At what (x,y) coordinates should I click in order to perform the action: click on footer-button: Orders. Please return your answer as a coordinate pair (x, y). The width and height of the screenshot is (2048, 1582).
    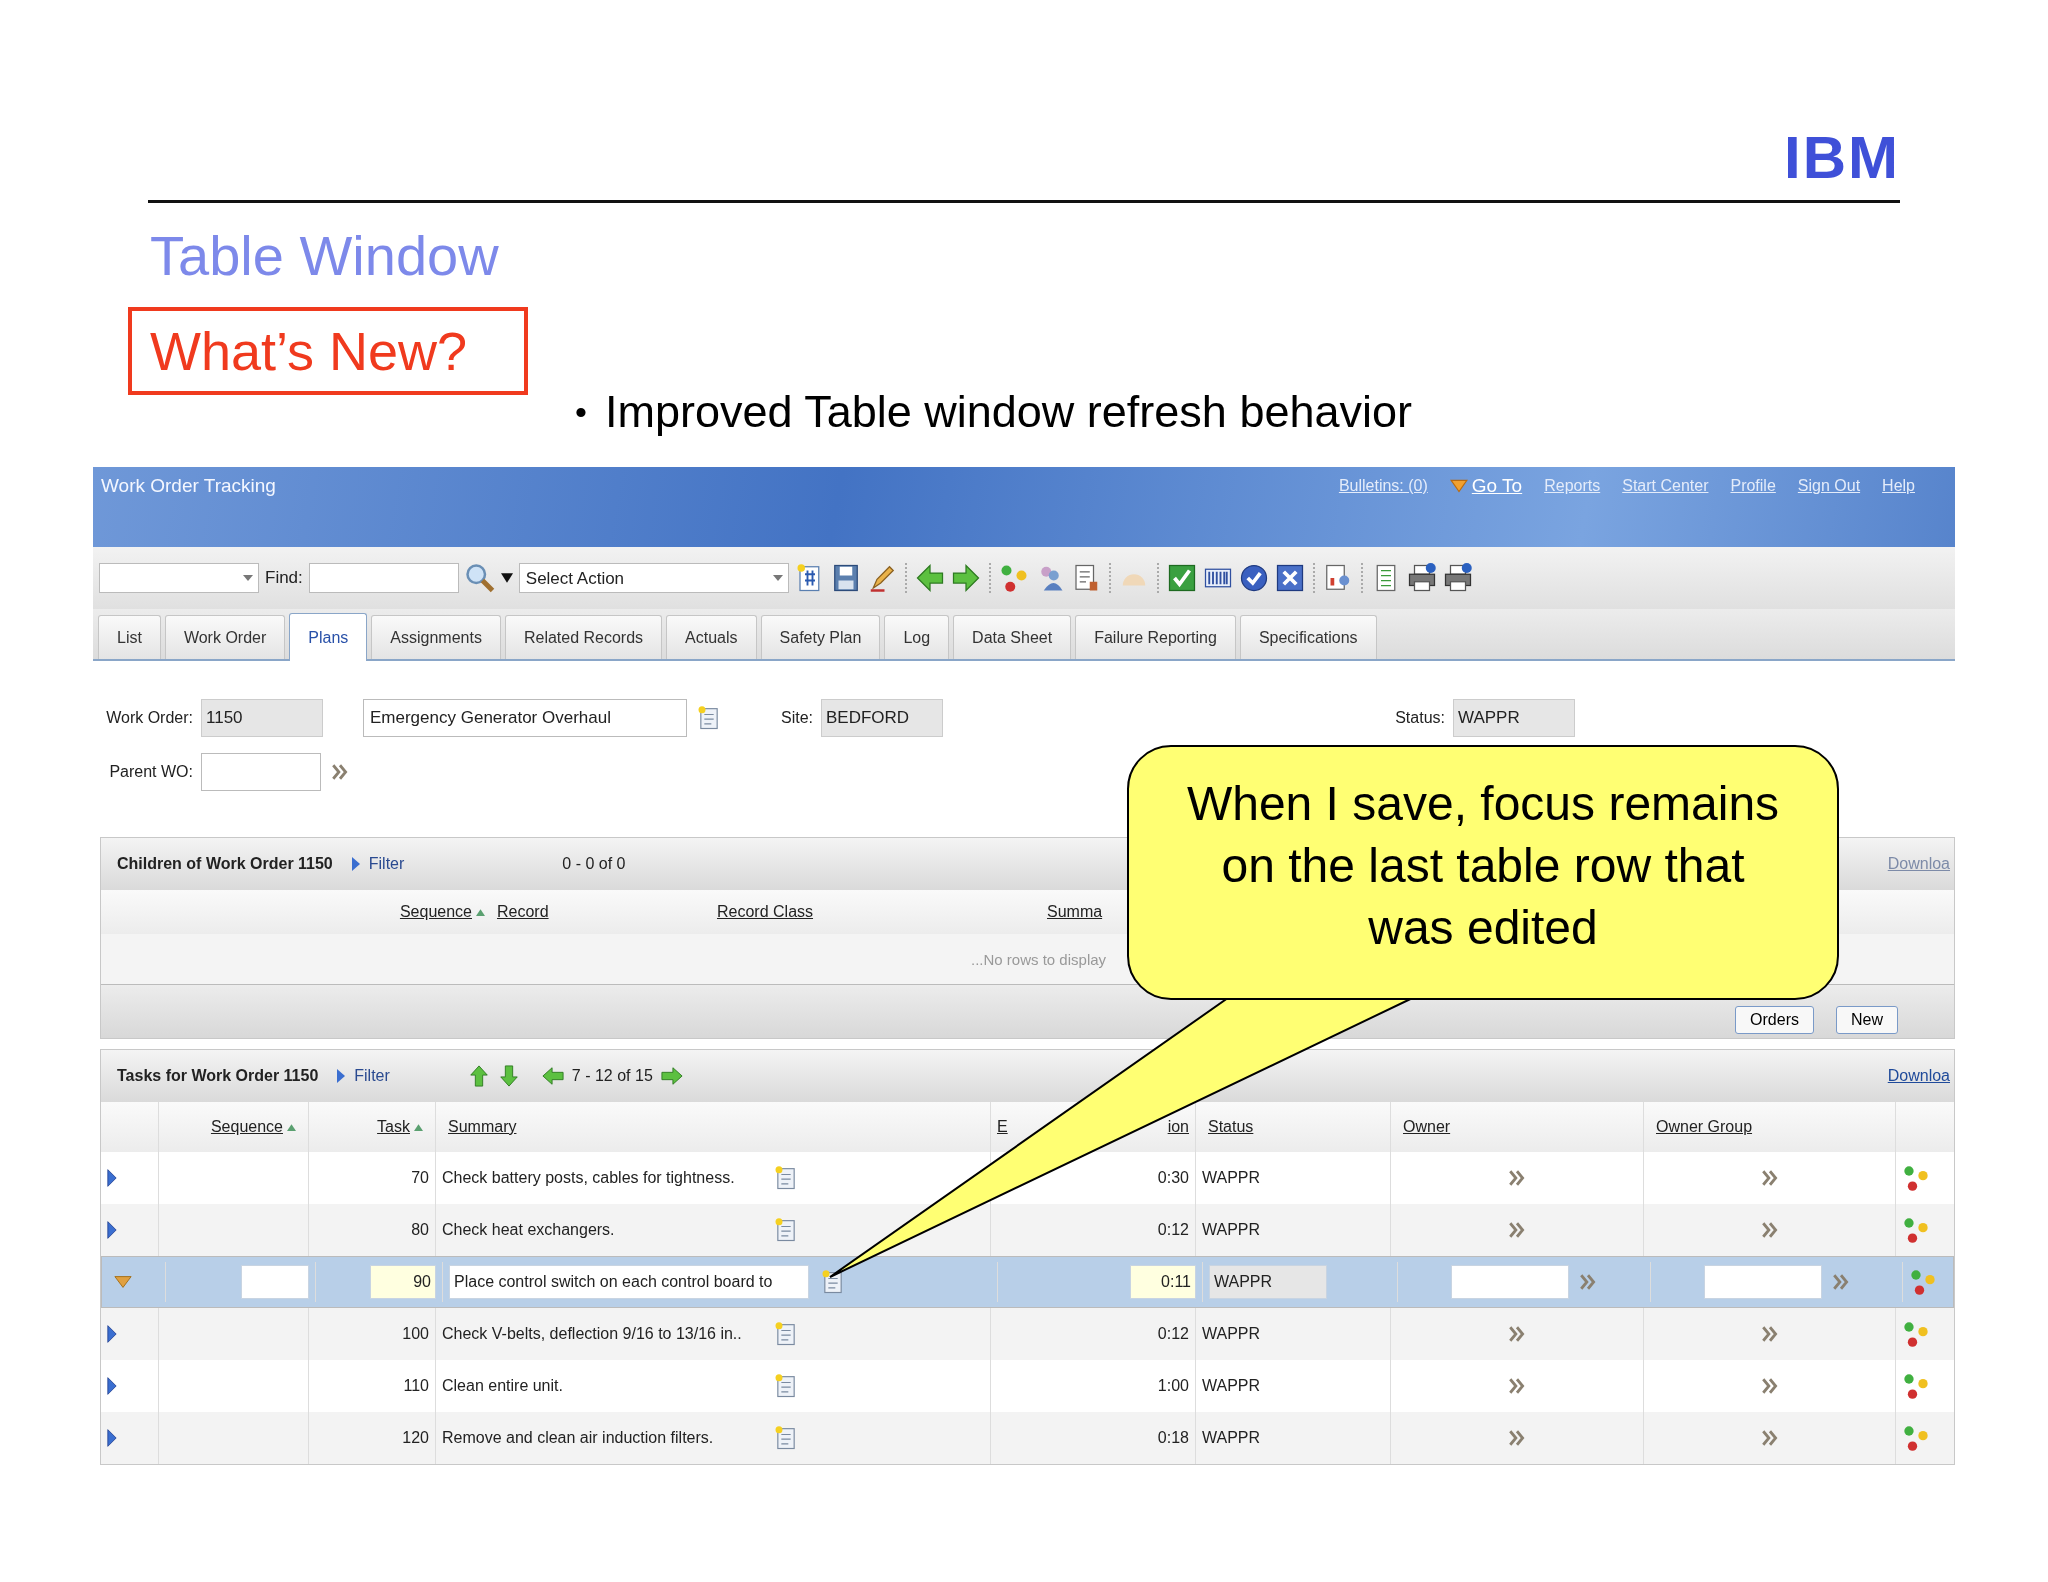
    Looking at the image, I should click on (1774, 1020).